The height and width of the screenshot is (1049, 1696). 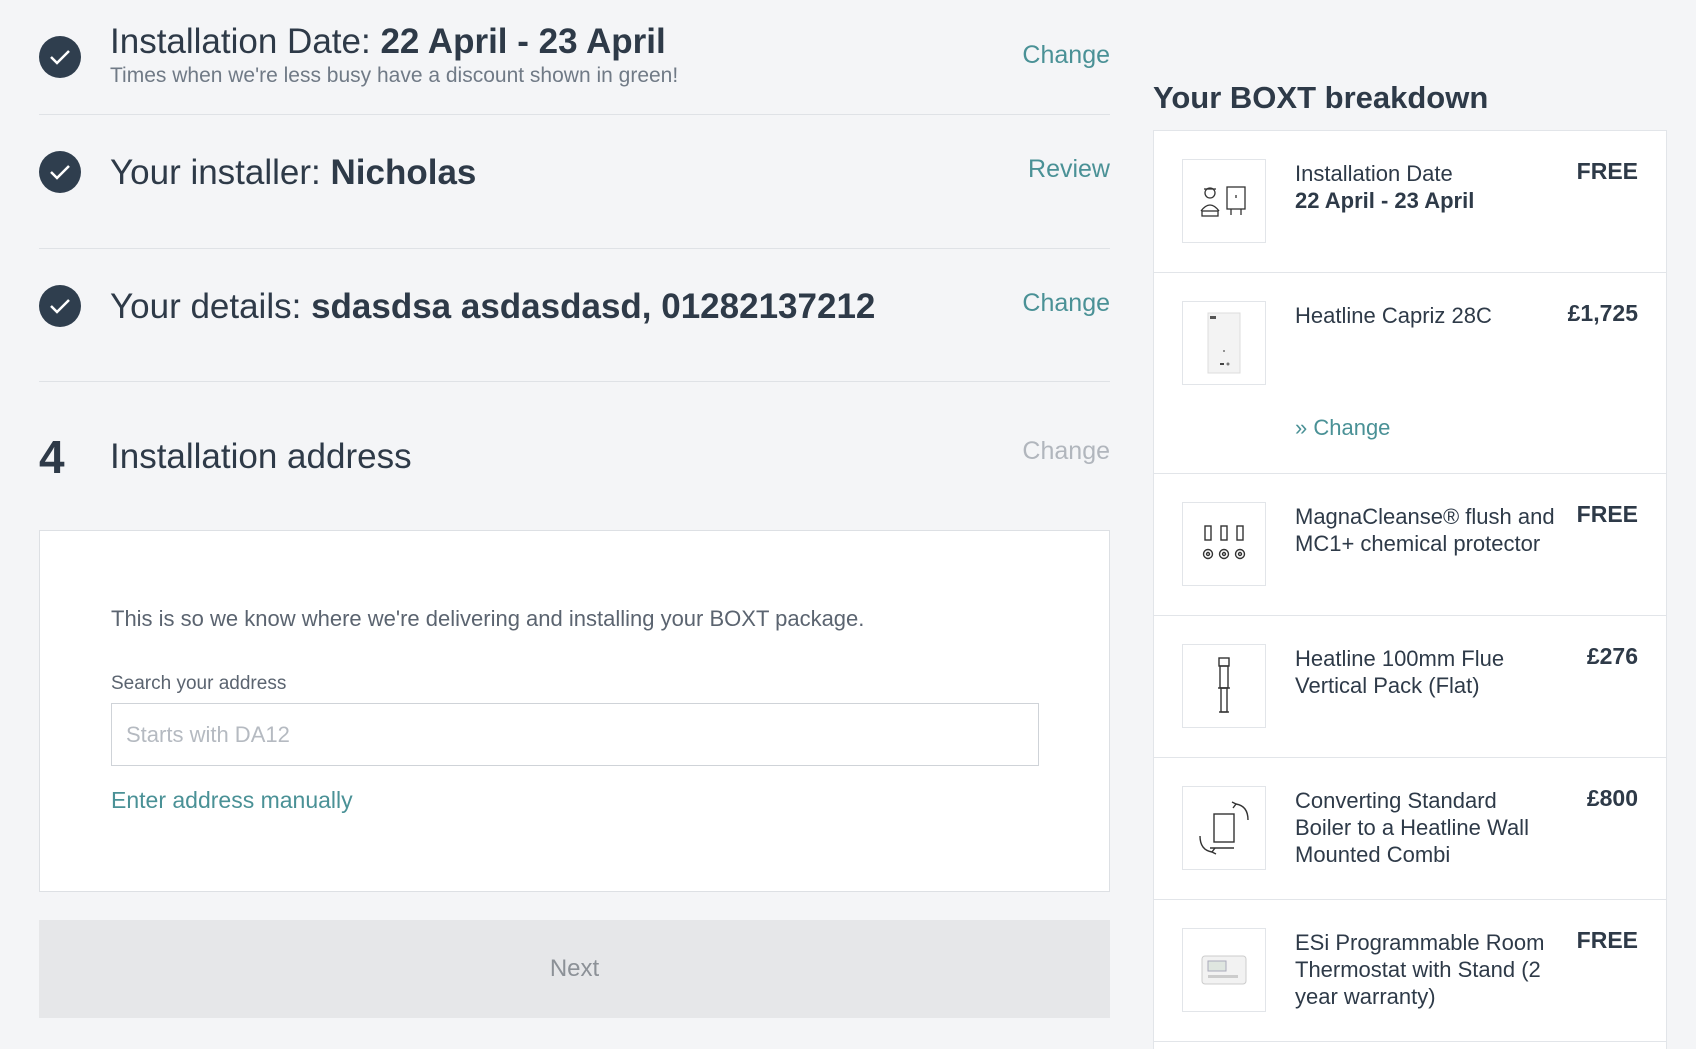 I want to click on change-date-link: Change, so click(x=1066, y=55).